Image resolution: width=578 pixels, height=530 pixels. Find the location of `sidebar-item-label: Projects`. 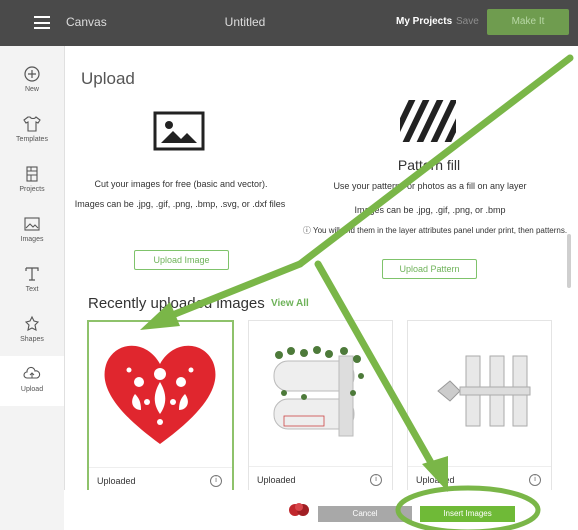

sidebar-item-label: Projects is located at coordinates (32, 189).